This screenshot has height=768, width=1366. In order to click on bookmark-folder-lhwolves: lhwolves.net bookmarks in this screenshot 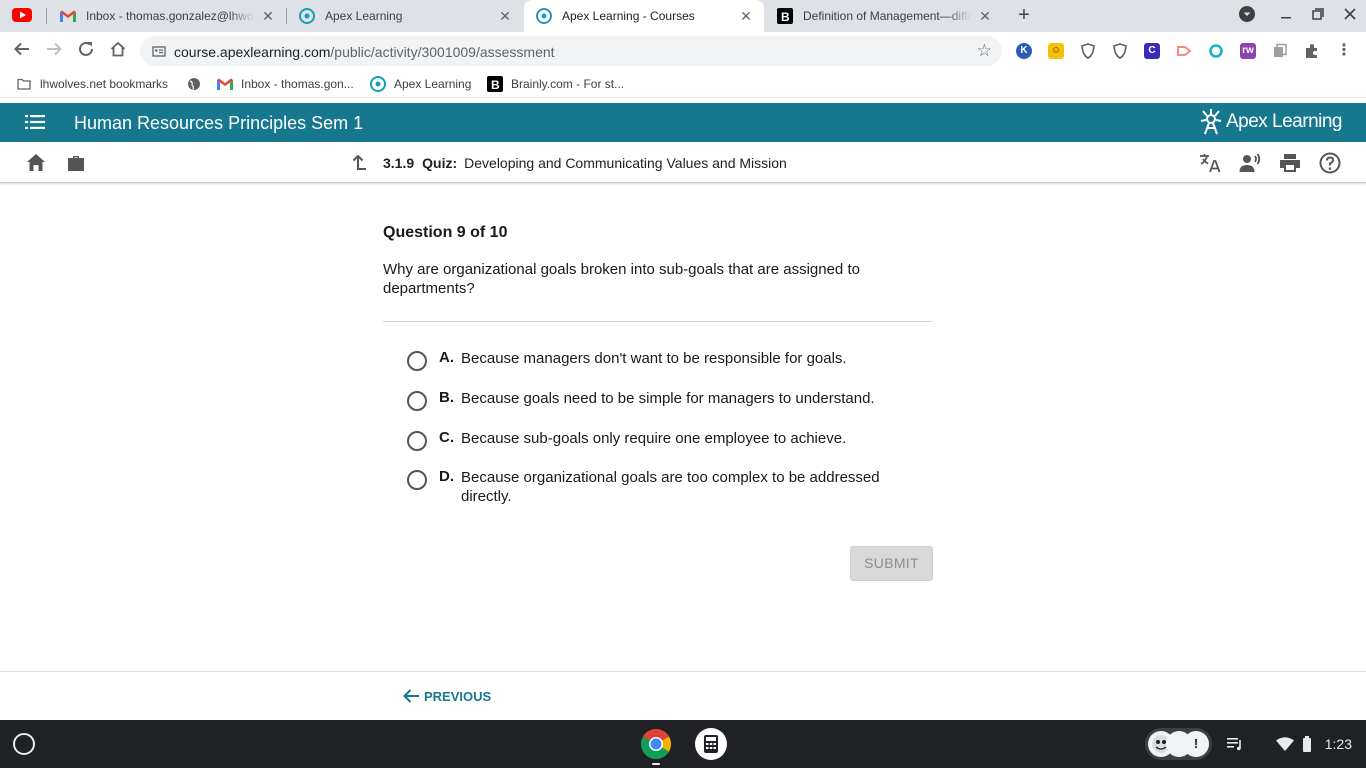, I will do `click(92, 84)`.